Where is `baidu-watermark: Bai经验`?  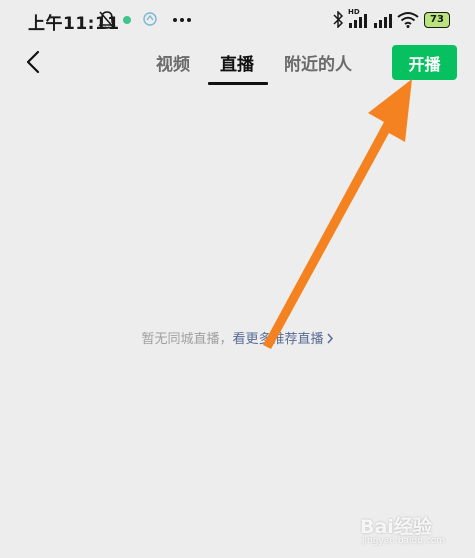 baidu-watermark: Bai经验 is located at coordinates (396, 525).